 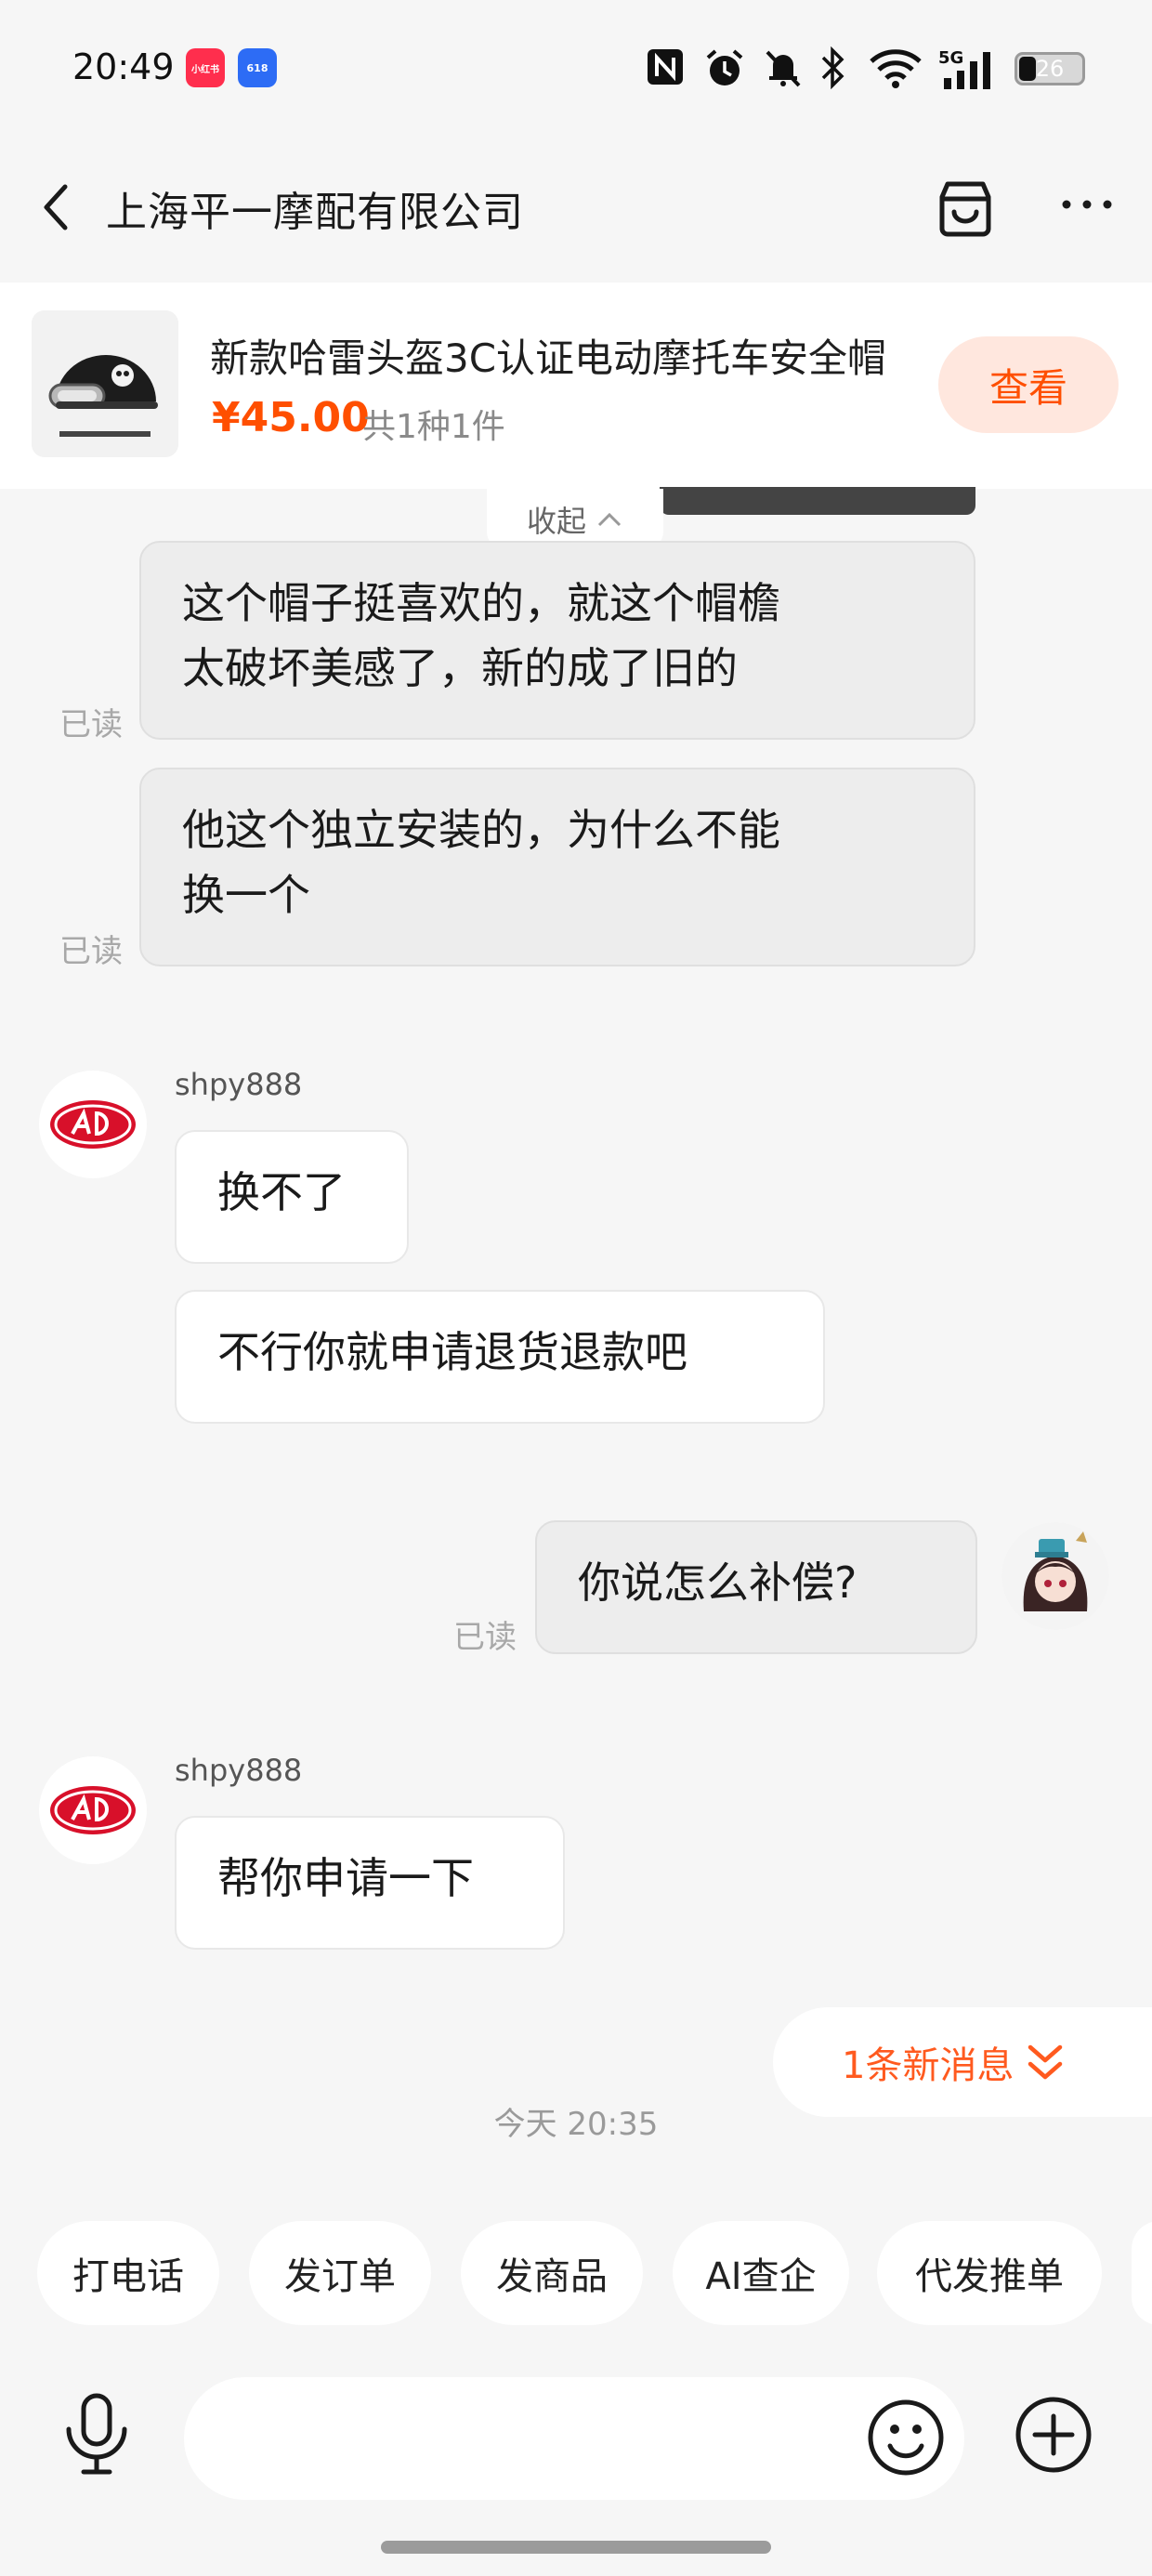 I want to click on user-avatar, so click(x=1055, y=1576).